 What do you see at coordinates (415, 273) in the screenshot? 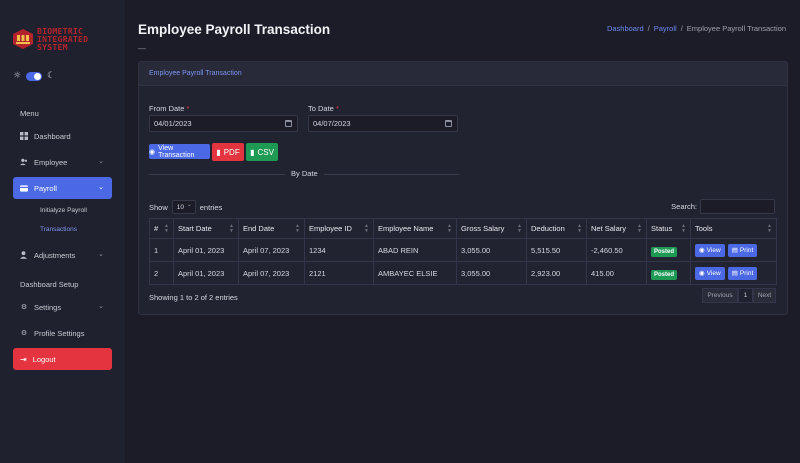
I see `cell-employee-name: AMBAYEC ELSIE` at bounding box center [415, 273].